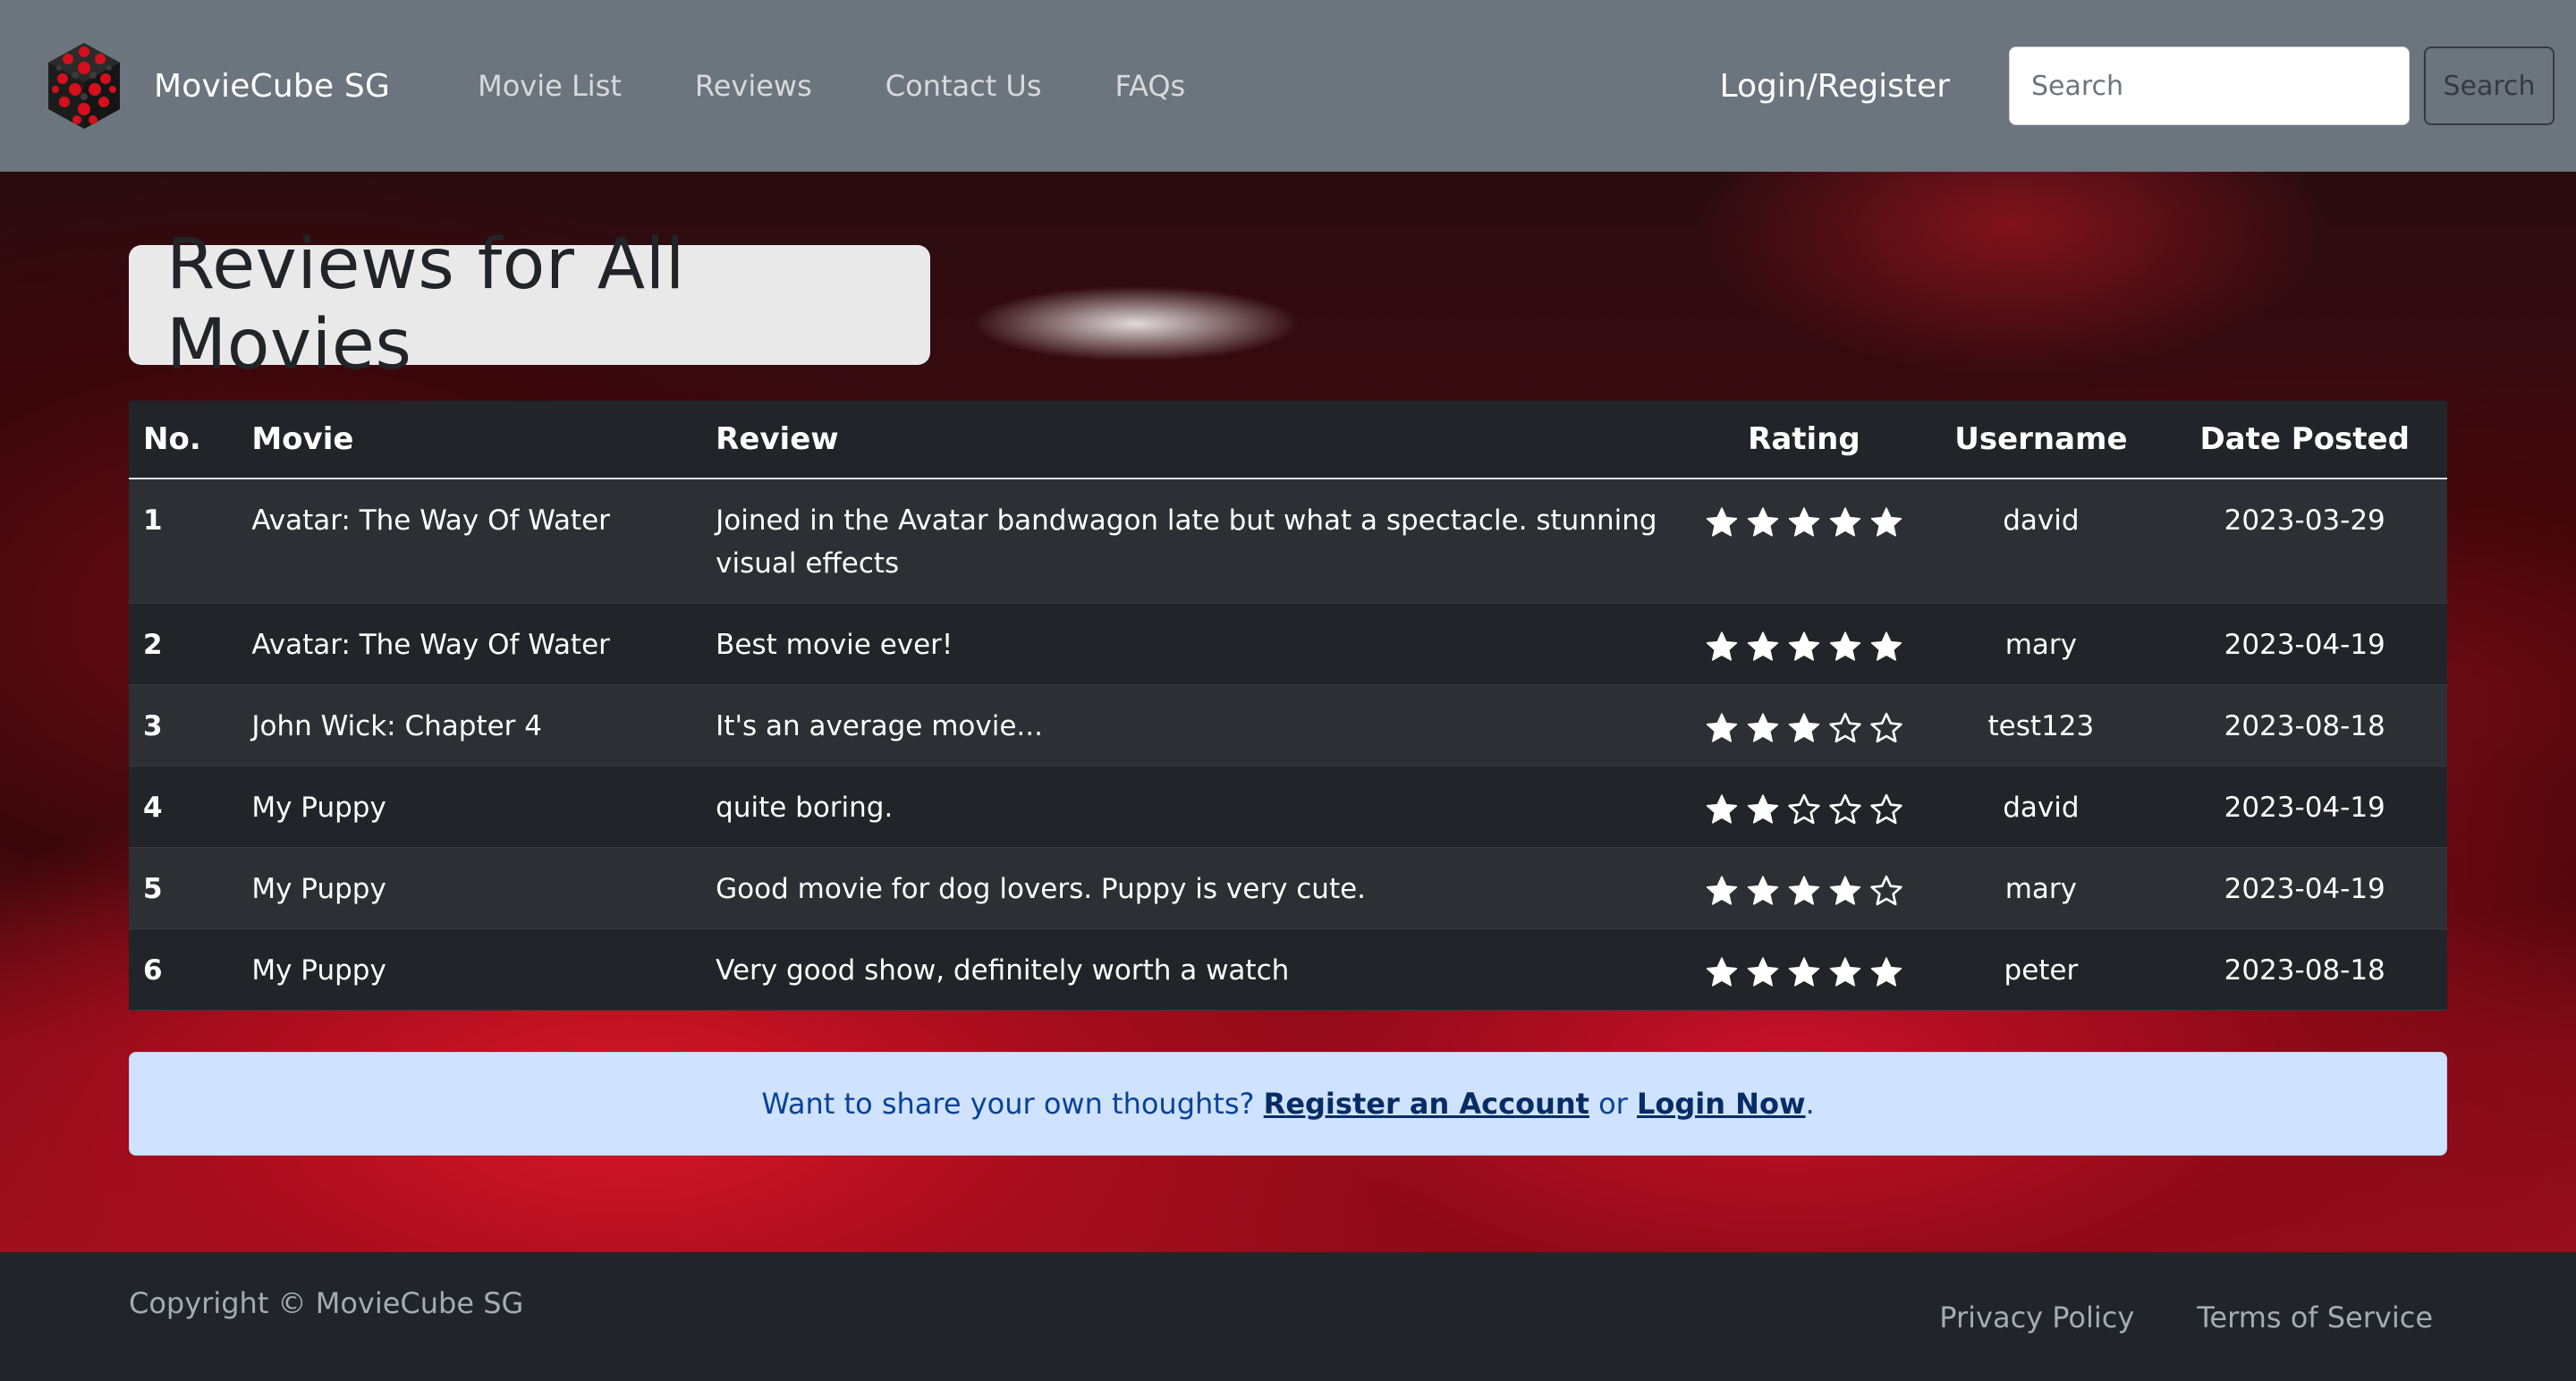 The image size is (2576, 1381). Describe the element at coordinates (1012, 1104) in the screenshot. I see `alert-text: Want to share your own thoughts?` at that location.